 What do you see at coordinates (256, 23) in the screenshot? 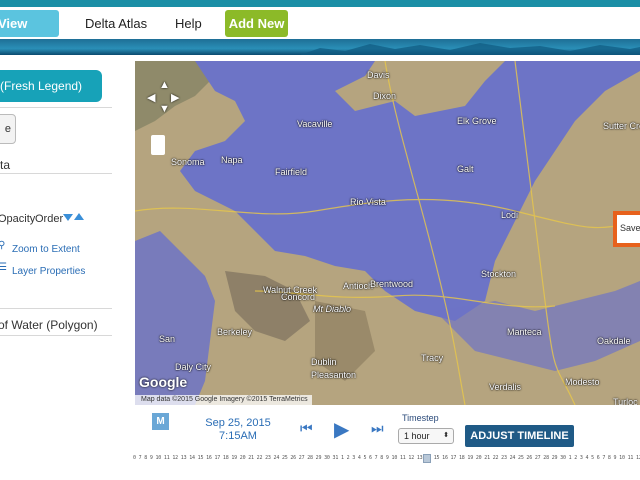
I see `add-new-button: Add New` at bounding box center [256, 23].